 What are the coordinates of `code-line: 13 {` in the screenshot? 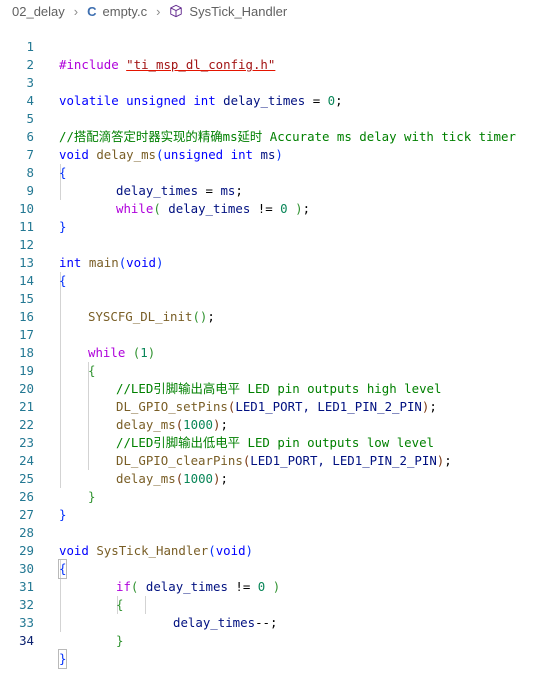 It's located at (279, 262).